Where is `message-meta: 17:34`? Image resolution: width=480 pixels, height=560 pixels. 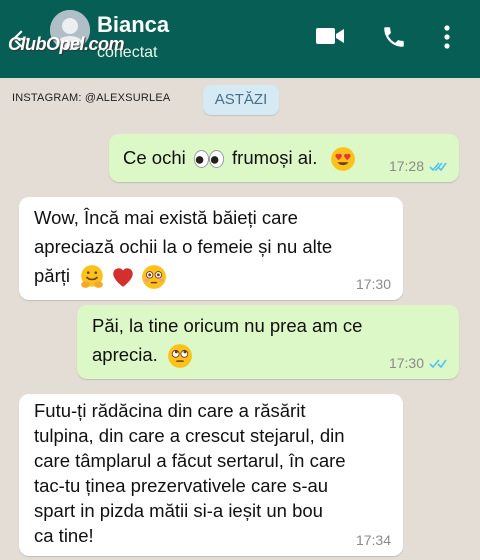 message-meta: 17:34 is located at coordinates (373, 540).